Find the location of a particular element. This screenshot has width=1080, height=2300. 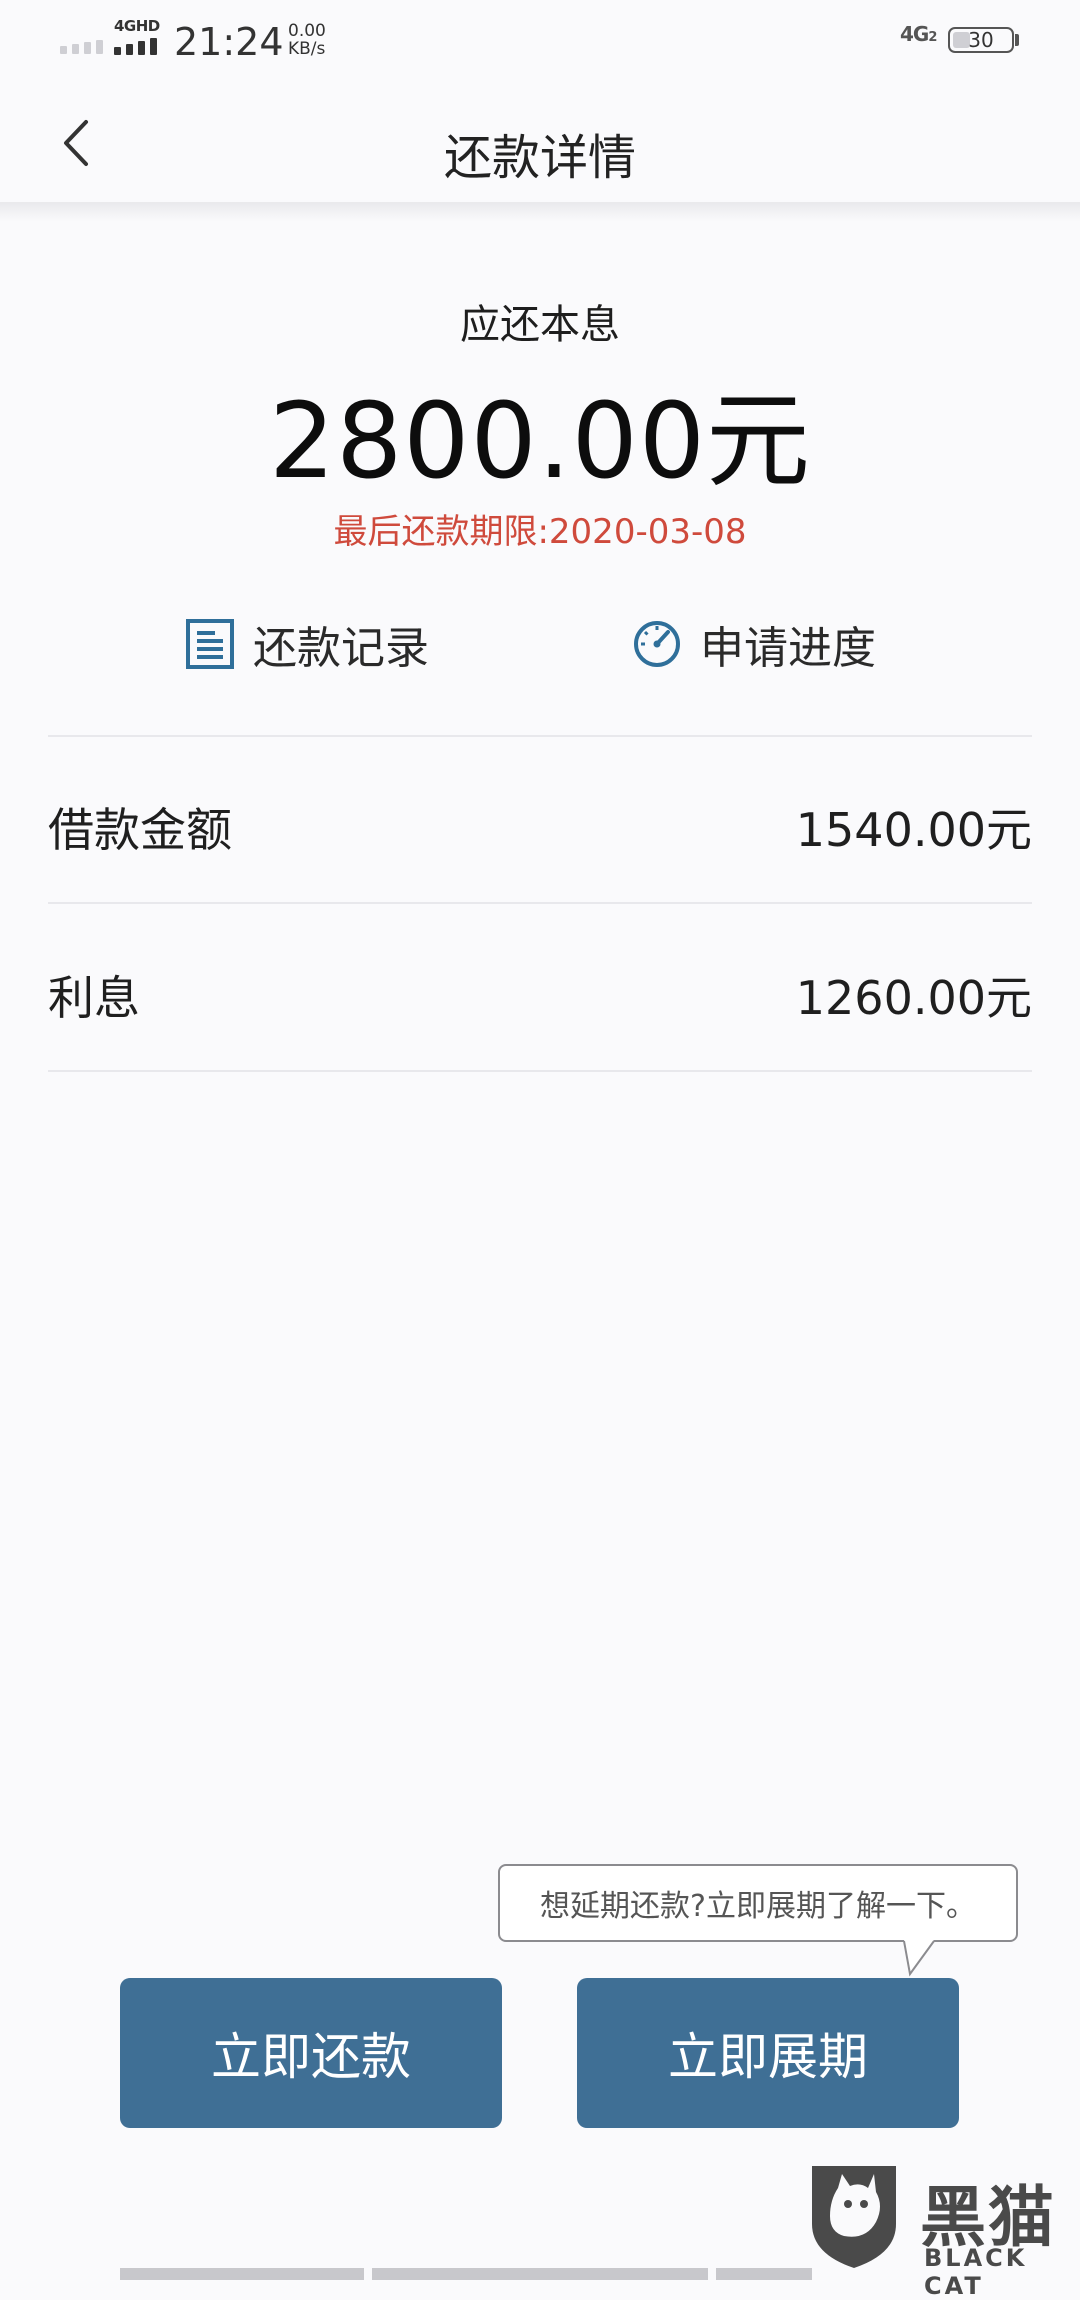

repayment-records-label: 还款记录 is located at coordinates (341, 648).